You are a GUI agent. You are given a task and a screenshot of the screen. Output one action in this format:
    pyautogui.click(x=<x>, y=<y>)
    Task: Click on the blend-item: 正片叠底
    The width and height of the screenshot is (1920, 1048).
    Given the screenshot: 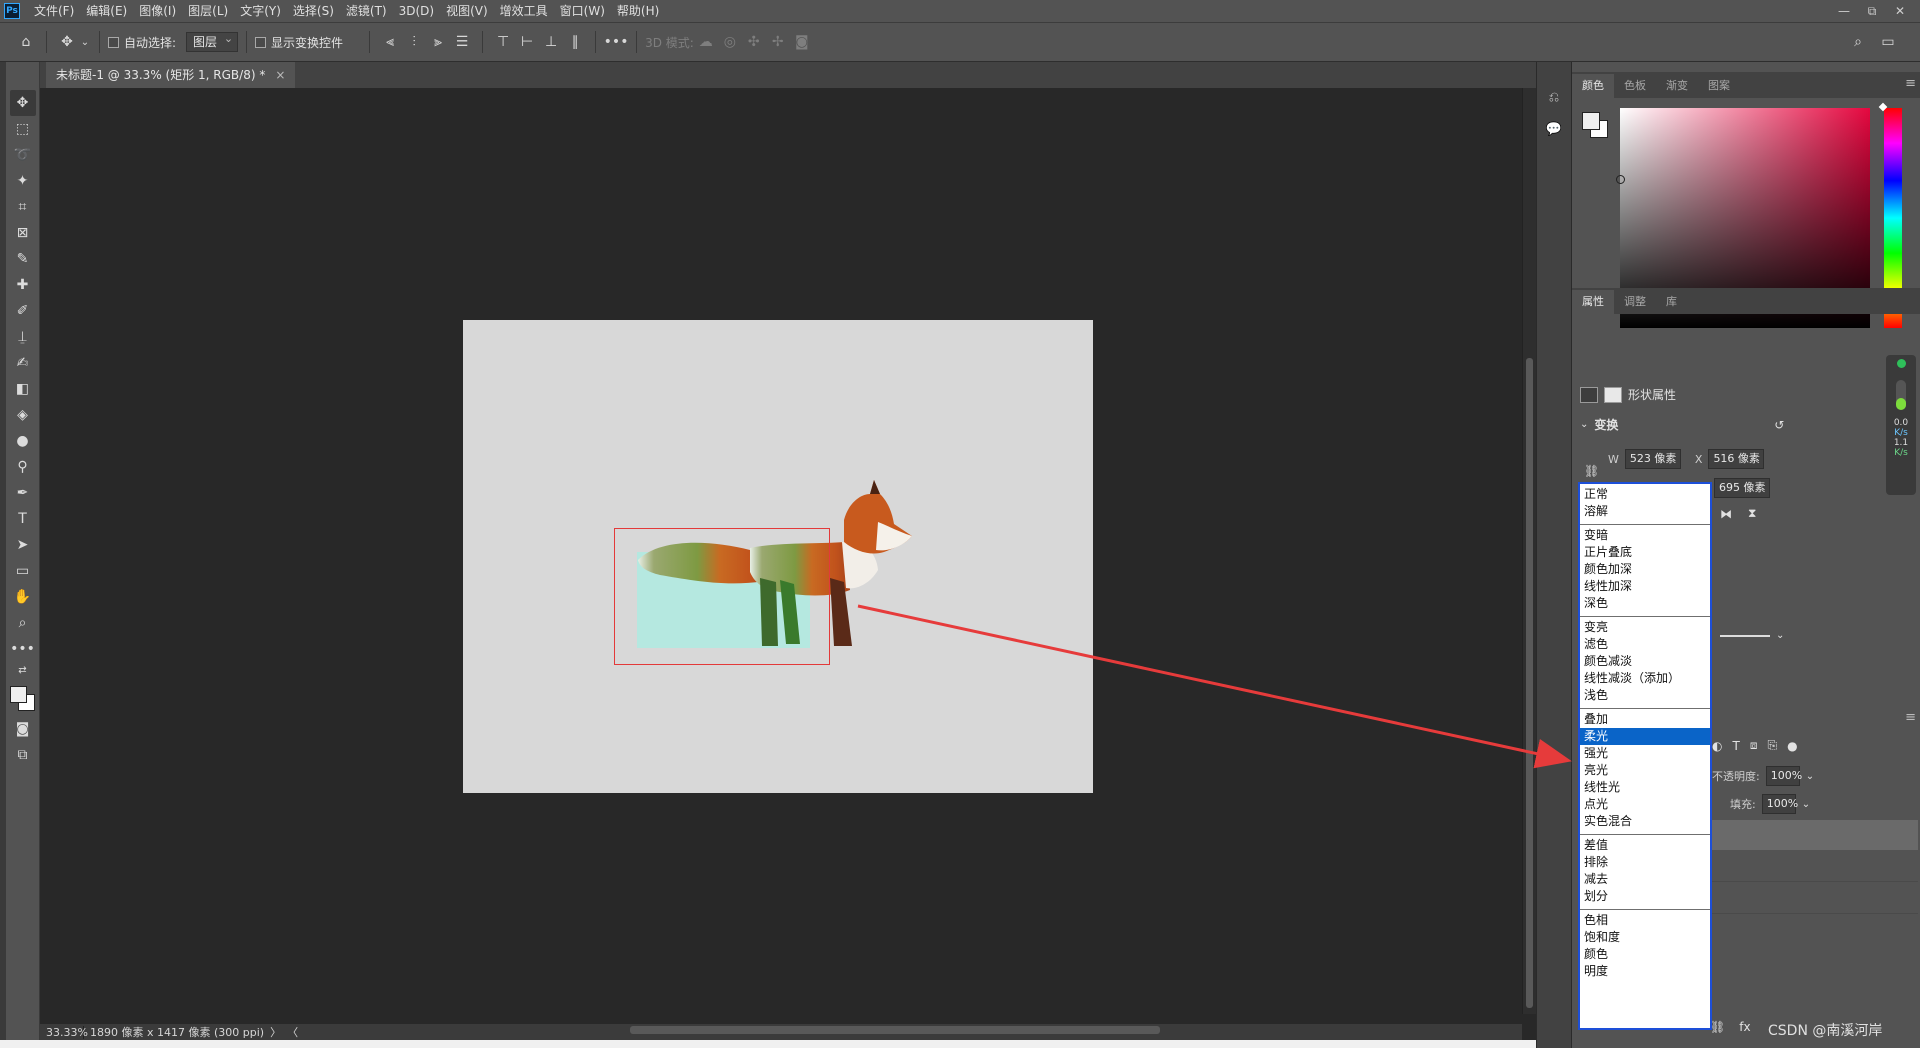 What is the action you would take?
    pyautogui.click(x=1645, y=552)
    